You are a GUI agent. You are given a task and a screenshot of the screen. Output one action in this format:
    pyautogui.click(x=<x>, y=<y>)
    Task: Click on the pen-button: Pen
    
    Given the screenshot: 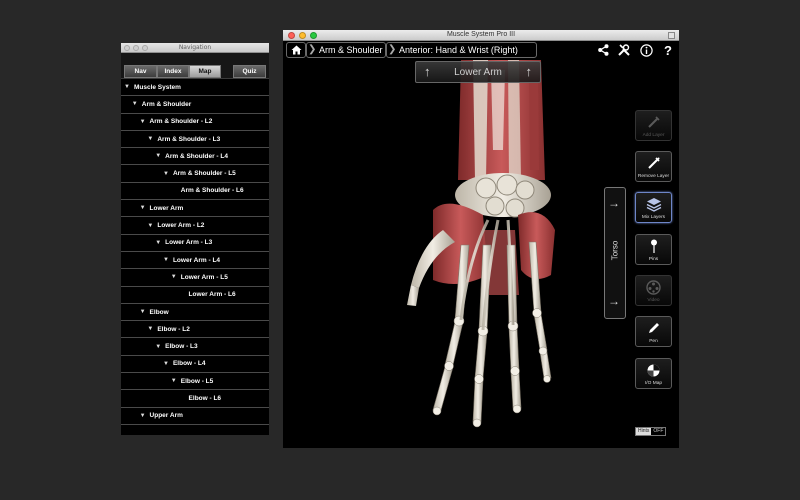 What is the action you would take?
    pyautogui.click(x=653, y=331)
    